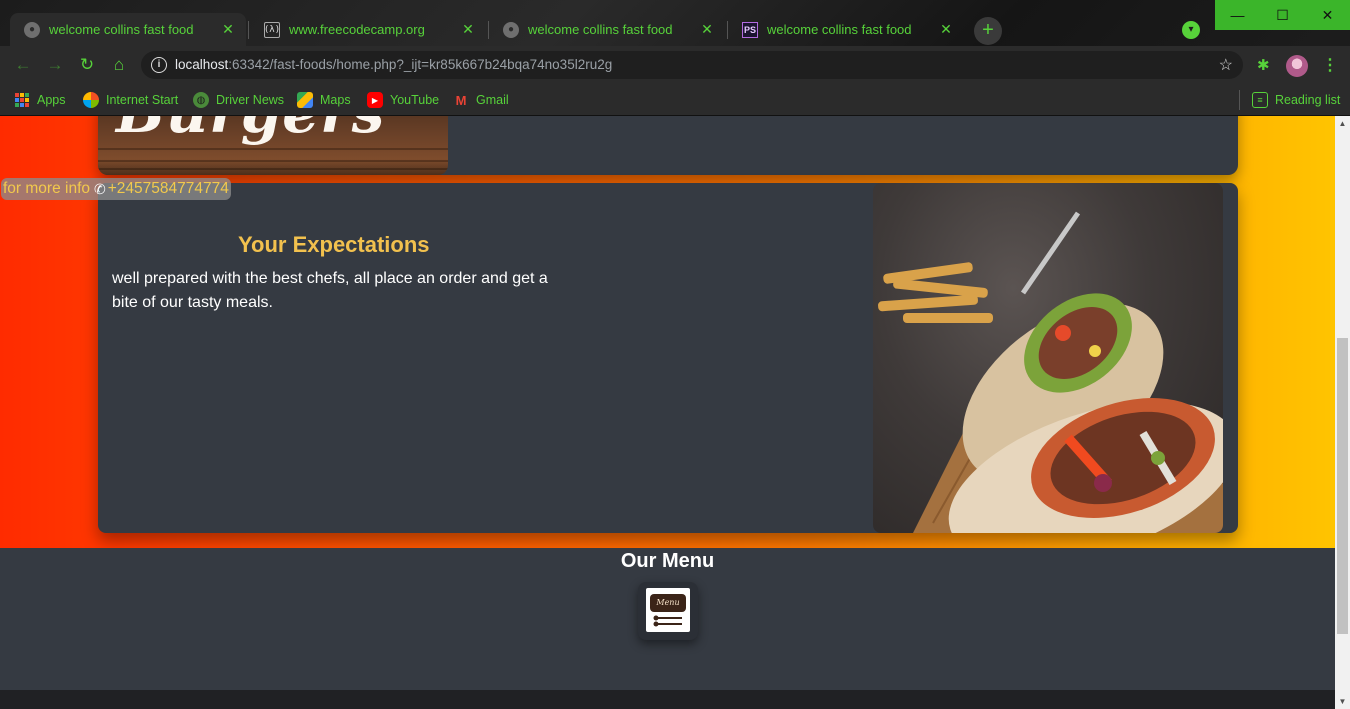 Image resolution: width=1350 pixels, height=709 pixels. I want to click on home-icon: ⌂, so click(119, 65).